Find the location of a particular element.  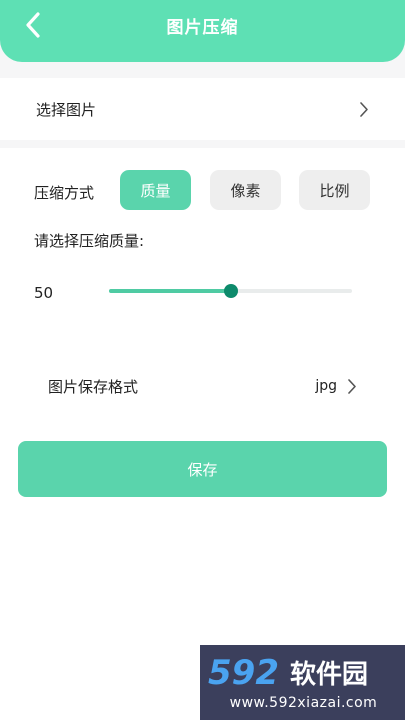

back-button is located at coordinates (33, 25).